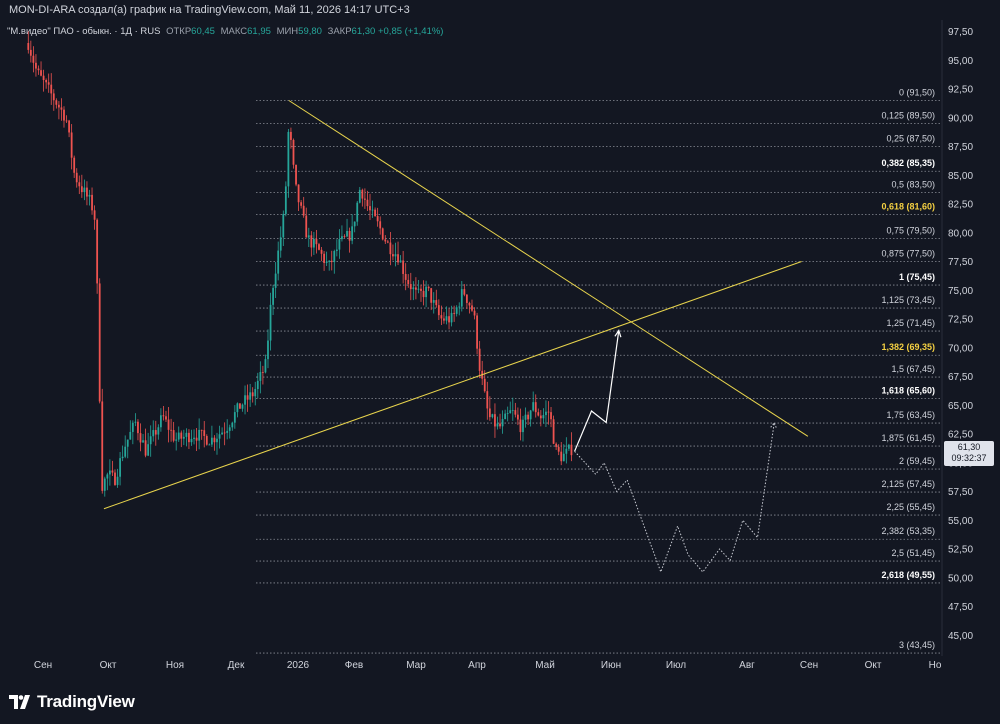 The image size is (1000, 724). I want to click on price-tick-label: 50,00, so click(960, 578).